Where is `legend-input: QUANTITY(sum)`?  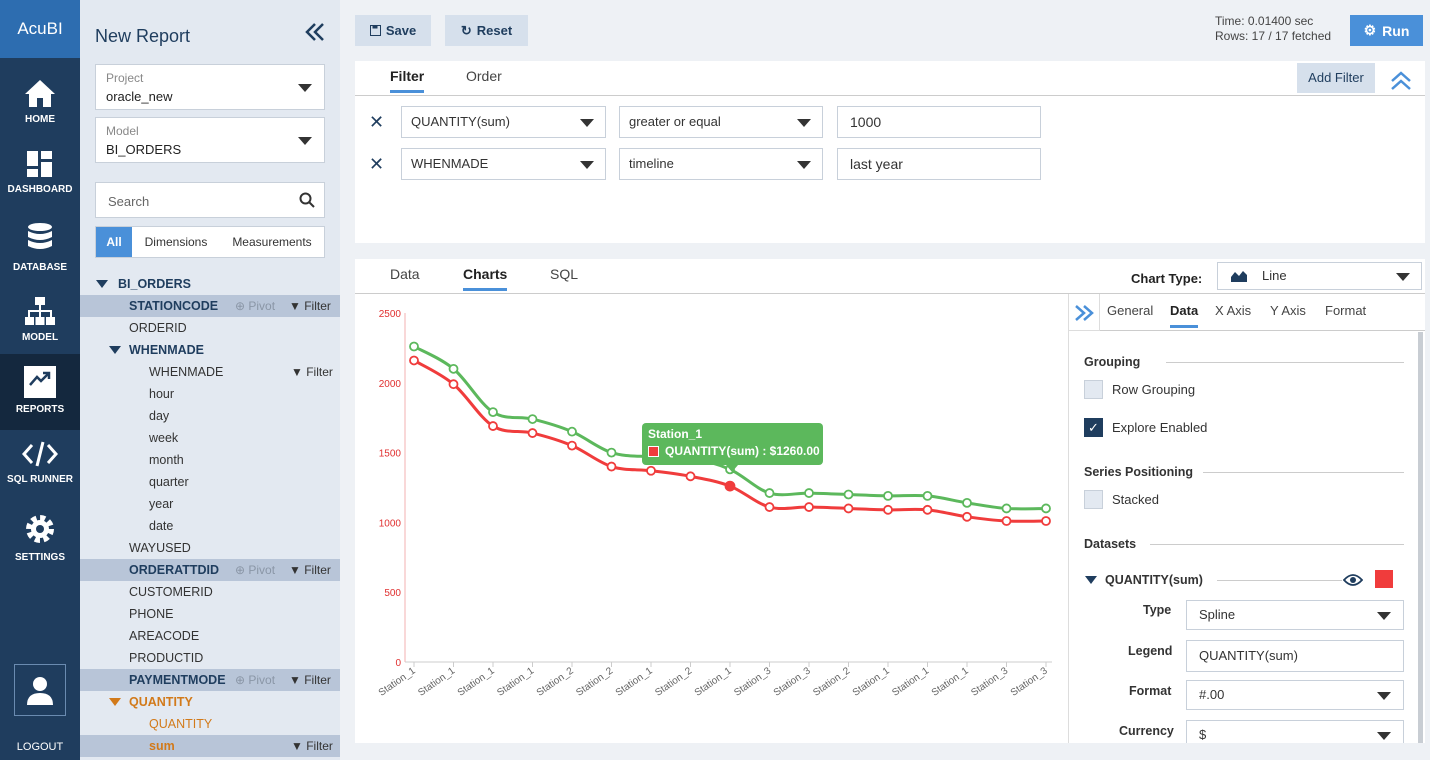
legend-input: QUANTITY(sum) is located at coordinates (1295, 656).